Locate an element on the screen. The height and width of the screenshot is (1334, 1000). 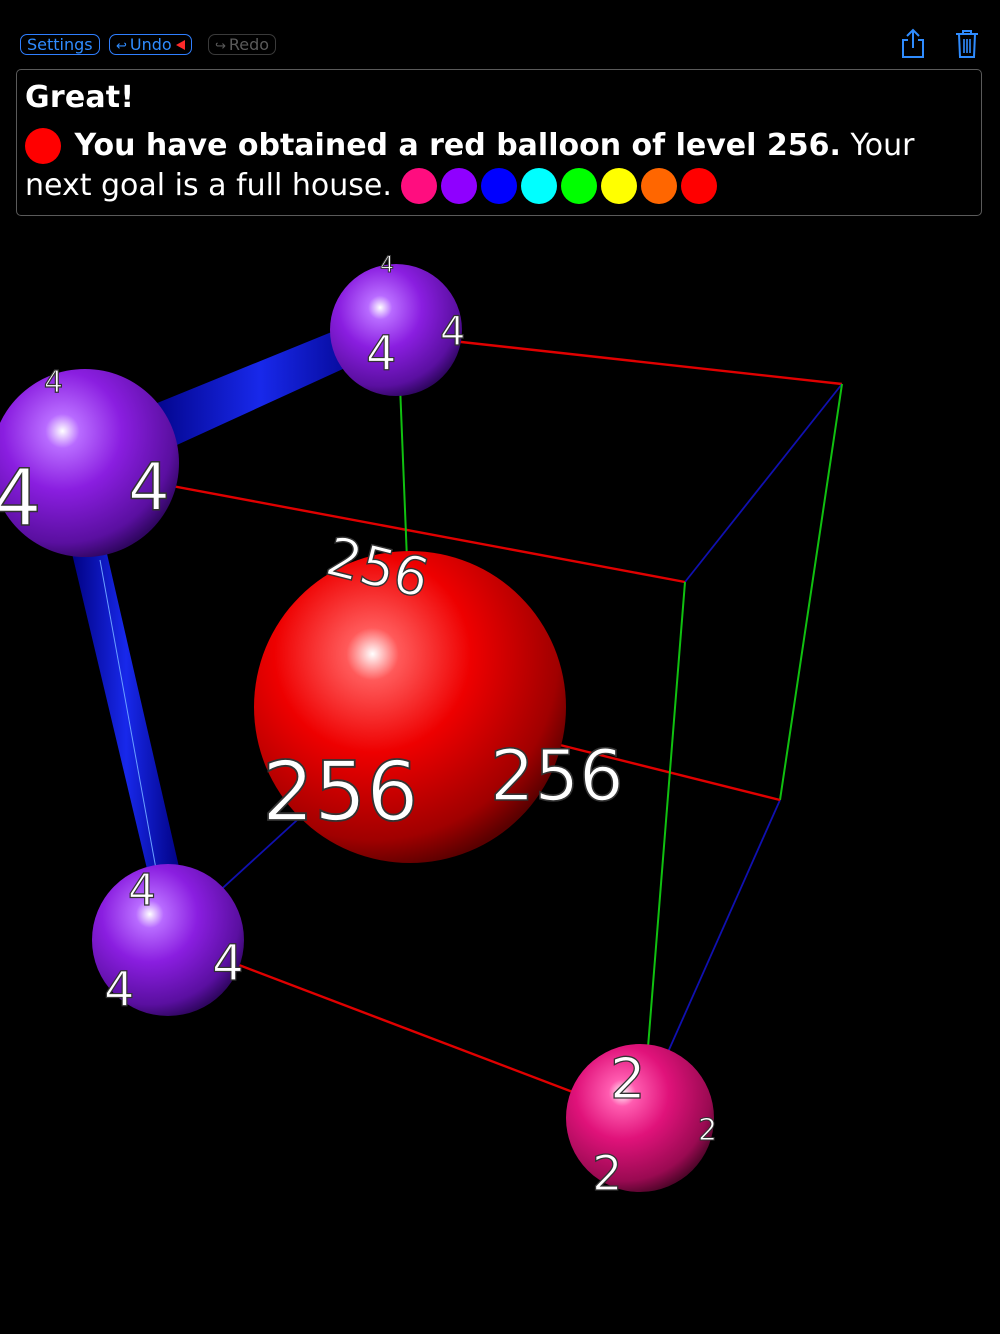
undo-indicator-icon is located at coordinates (180, 45).